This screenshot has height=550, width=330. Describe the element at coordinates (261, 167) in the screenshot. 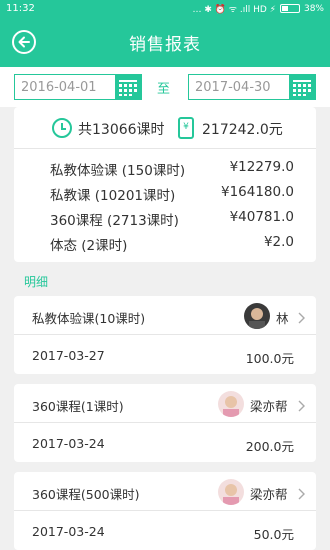

I see `category-amount: ¥12279.0` at that location.